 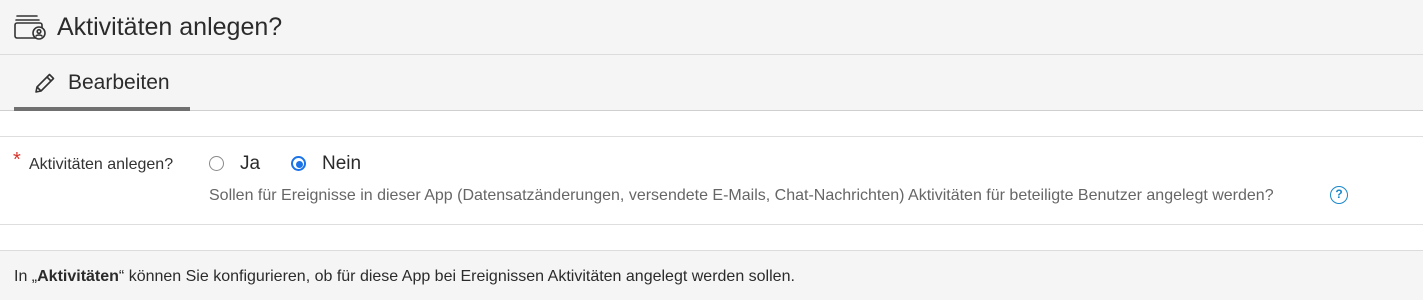 I want to click on wallet-user-icon, so click(x=30, y=27).